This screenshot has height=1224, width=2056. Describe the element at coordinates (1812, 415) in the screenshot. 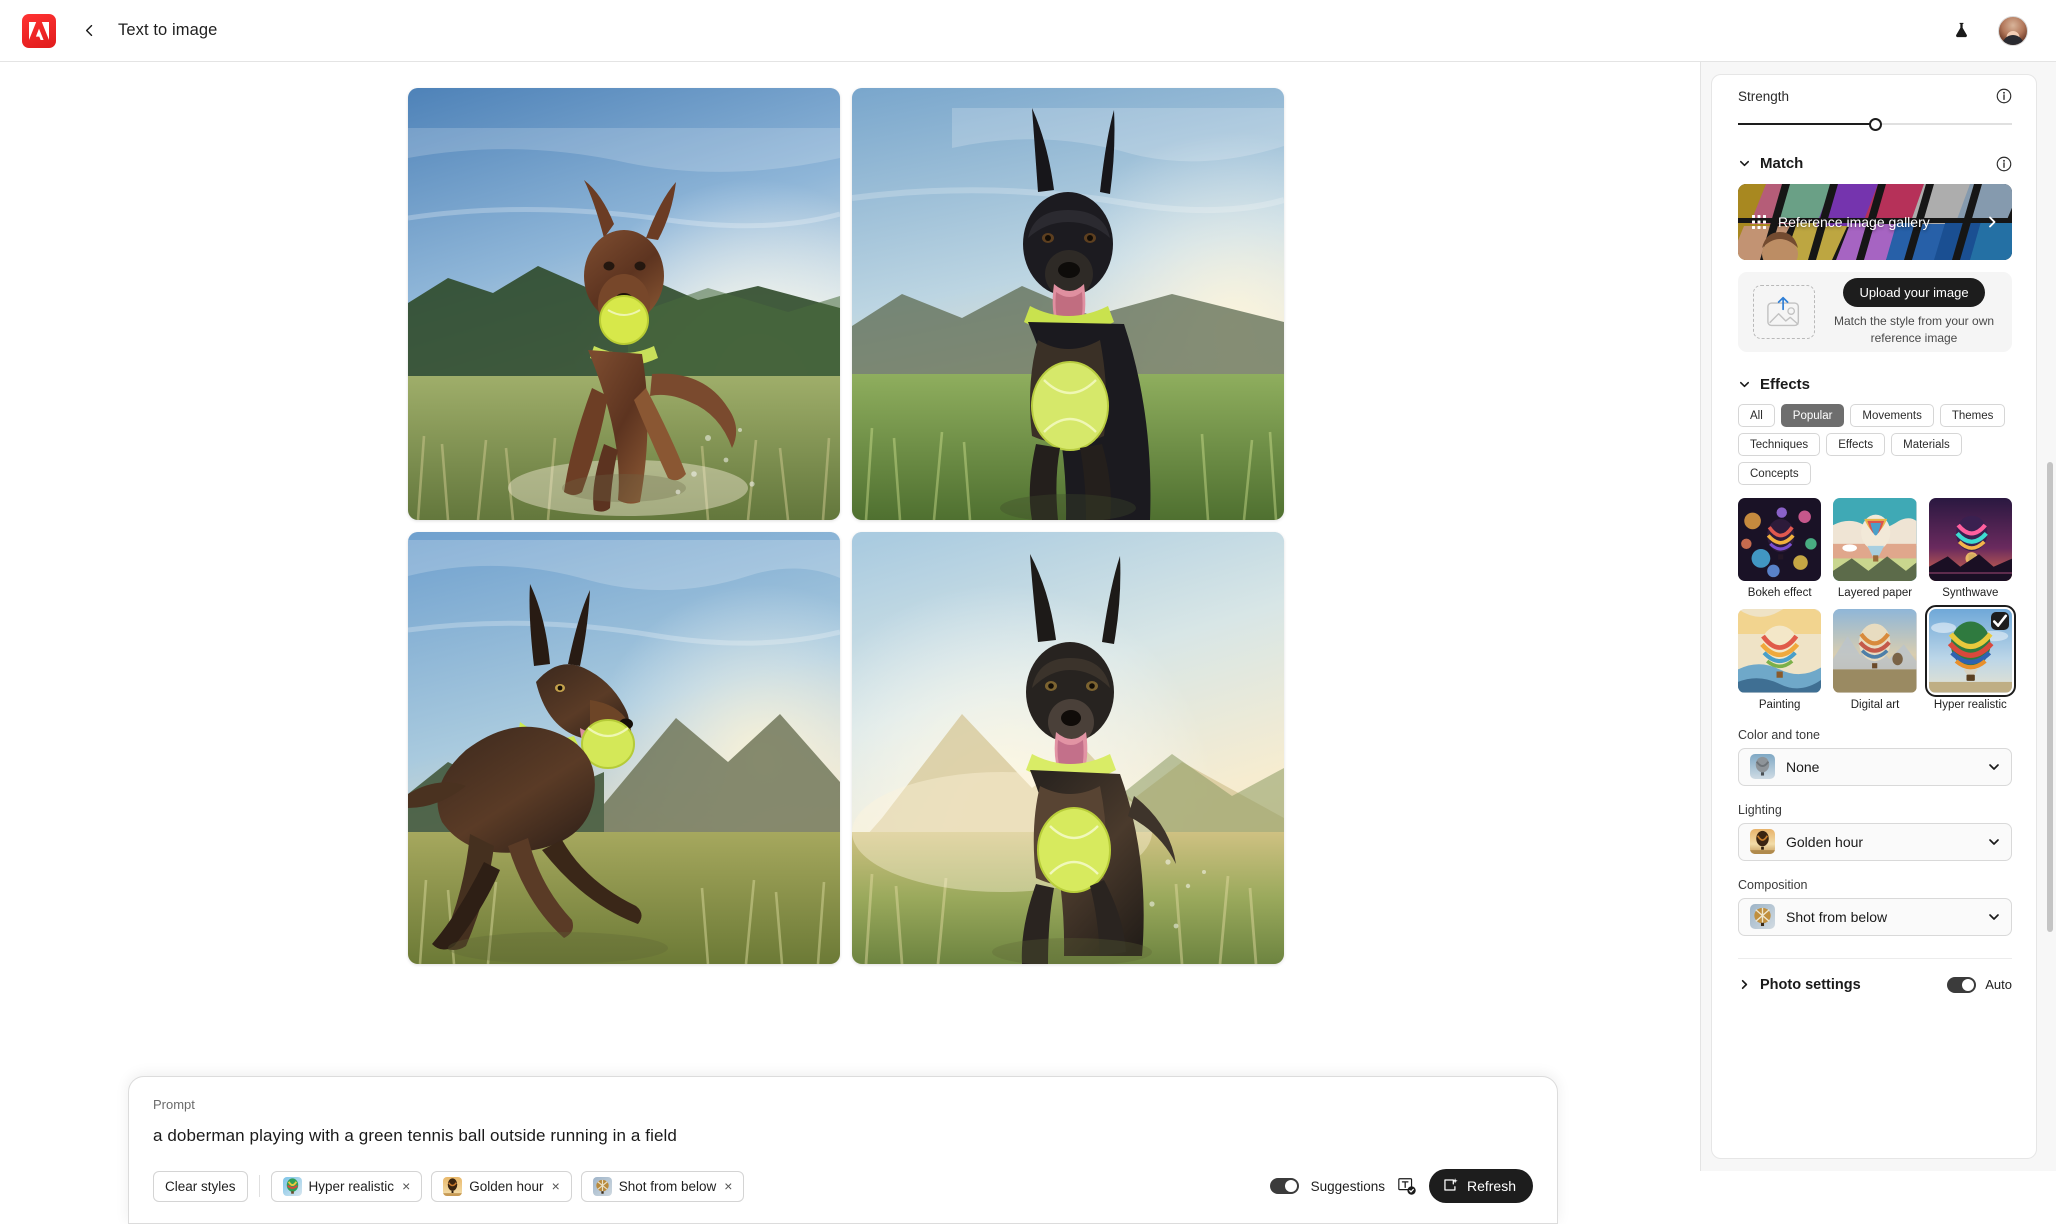

I see `filter-chip-popular: Popular` at that location.